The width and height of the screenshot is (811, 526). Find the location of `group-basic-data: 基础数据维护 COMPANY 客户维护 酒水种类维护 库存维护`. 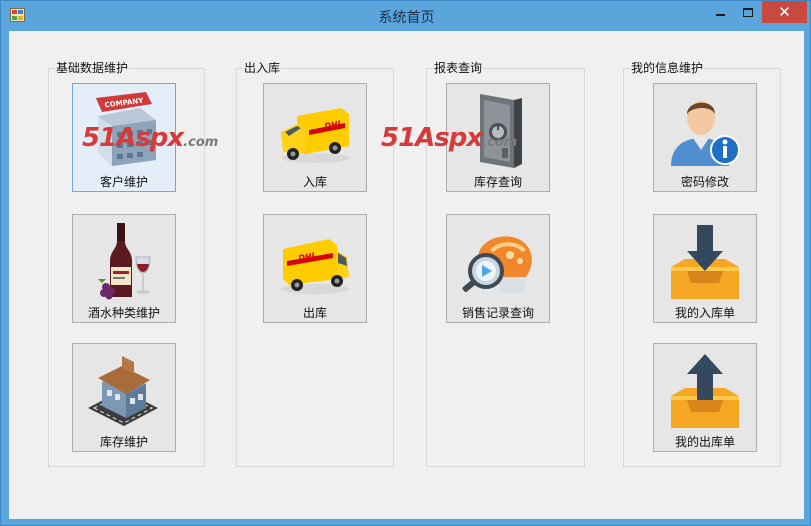

group-basic-data: 基础数据维护 COMPANY 客户维护 酒水种类维护 库存维护 is located at coordinates (126, 264).